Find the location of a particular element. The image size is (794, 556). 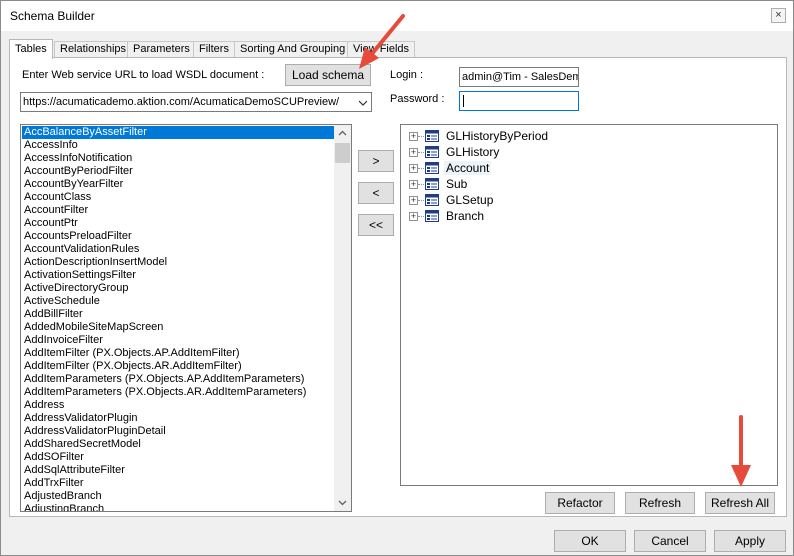

list-item: AccountByYearFilter is located at coordinates (178, 184).